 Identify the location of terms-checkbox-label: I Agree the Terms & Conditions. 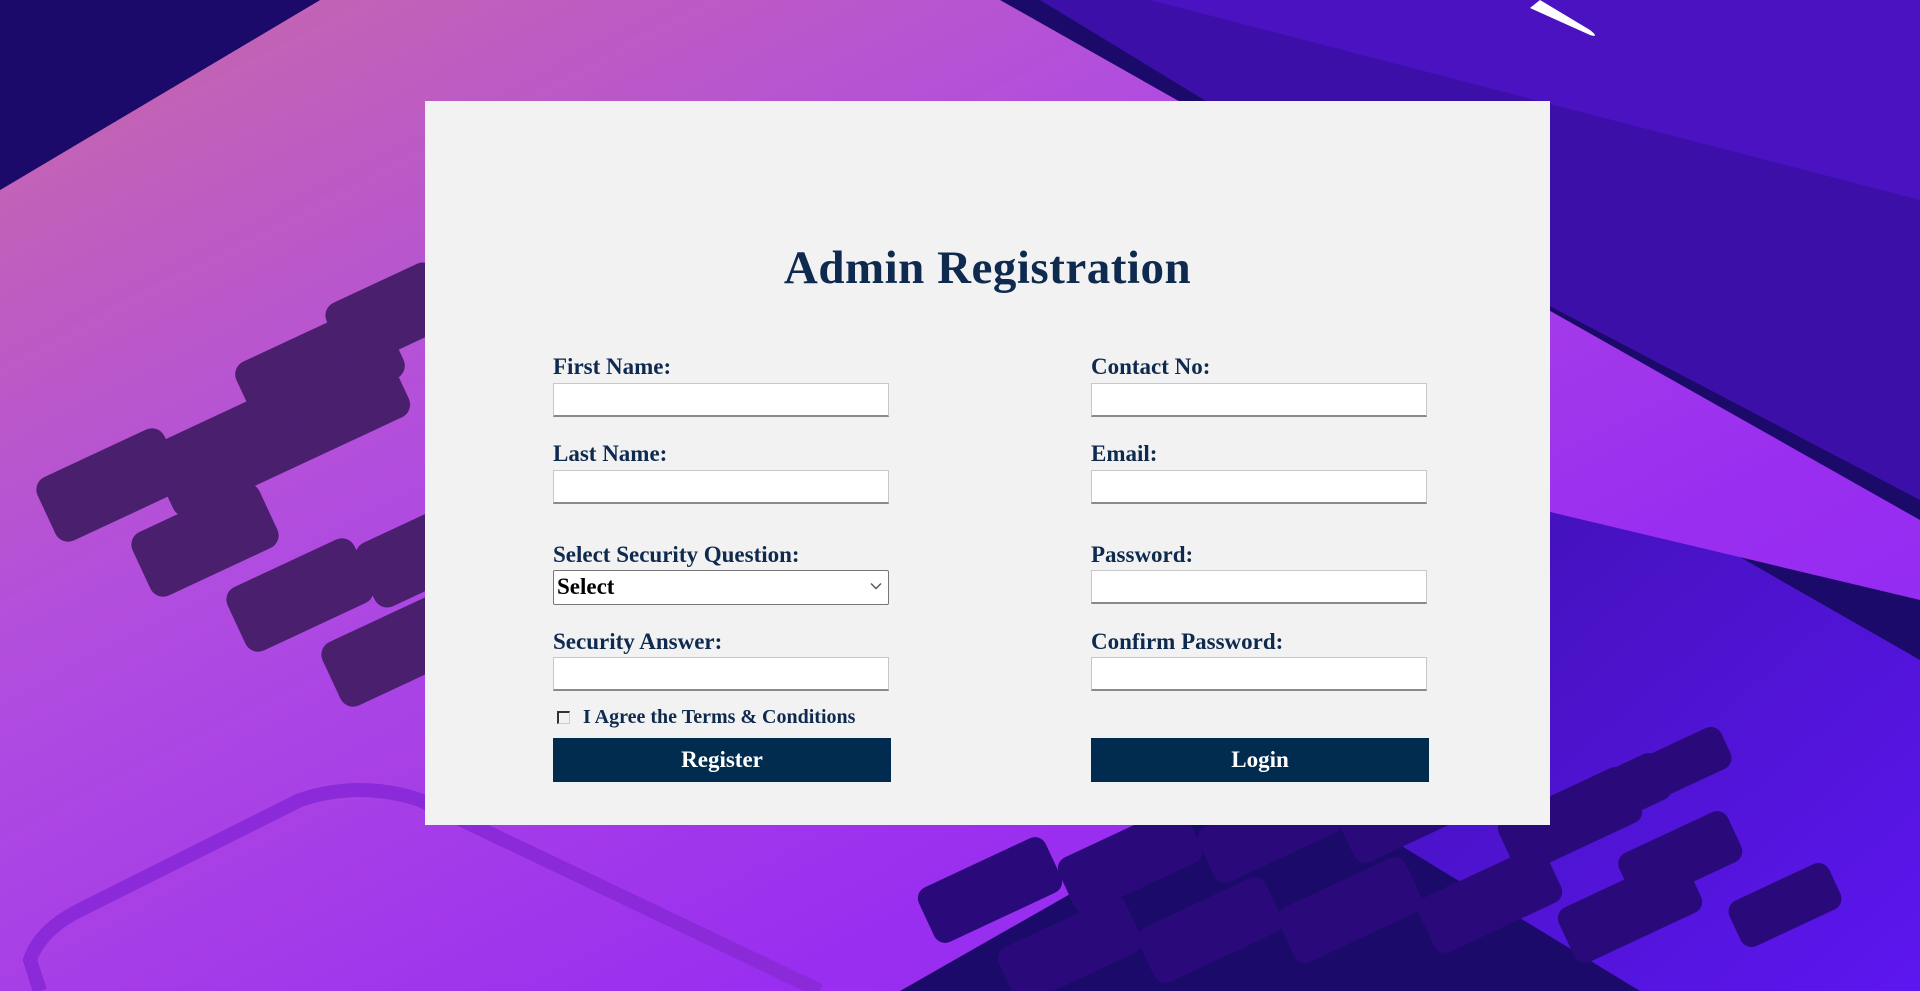
(719, 717).